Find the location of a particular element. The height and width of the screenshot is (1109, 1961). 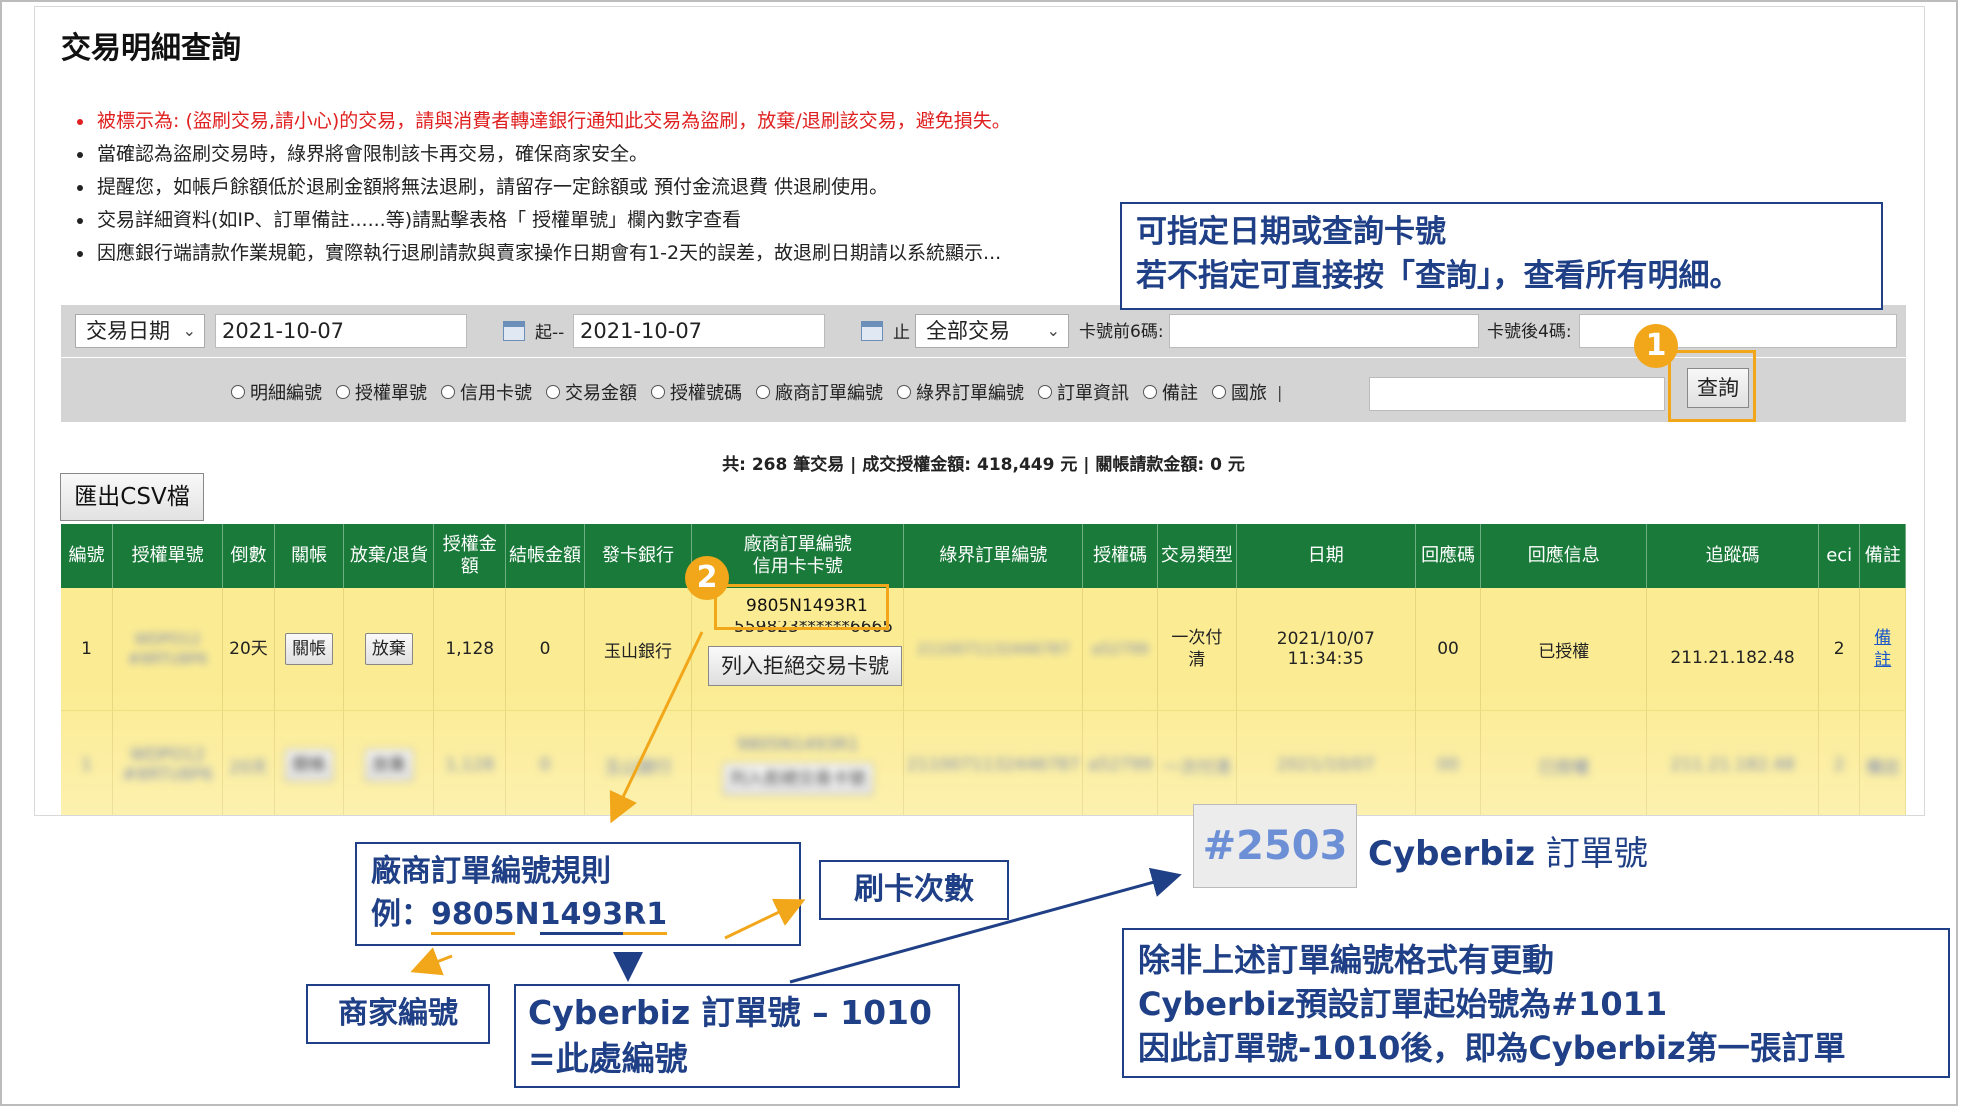

query-highlight-box is located at coordinates (1712, 386).